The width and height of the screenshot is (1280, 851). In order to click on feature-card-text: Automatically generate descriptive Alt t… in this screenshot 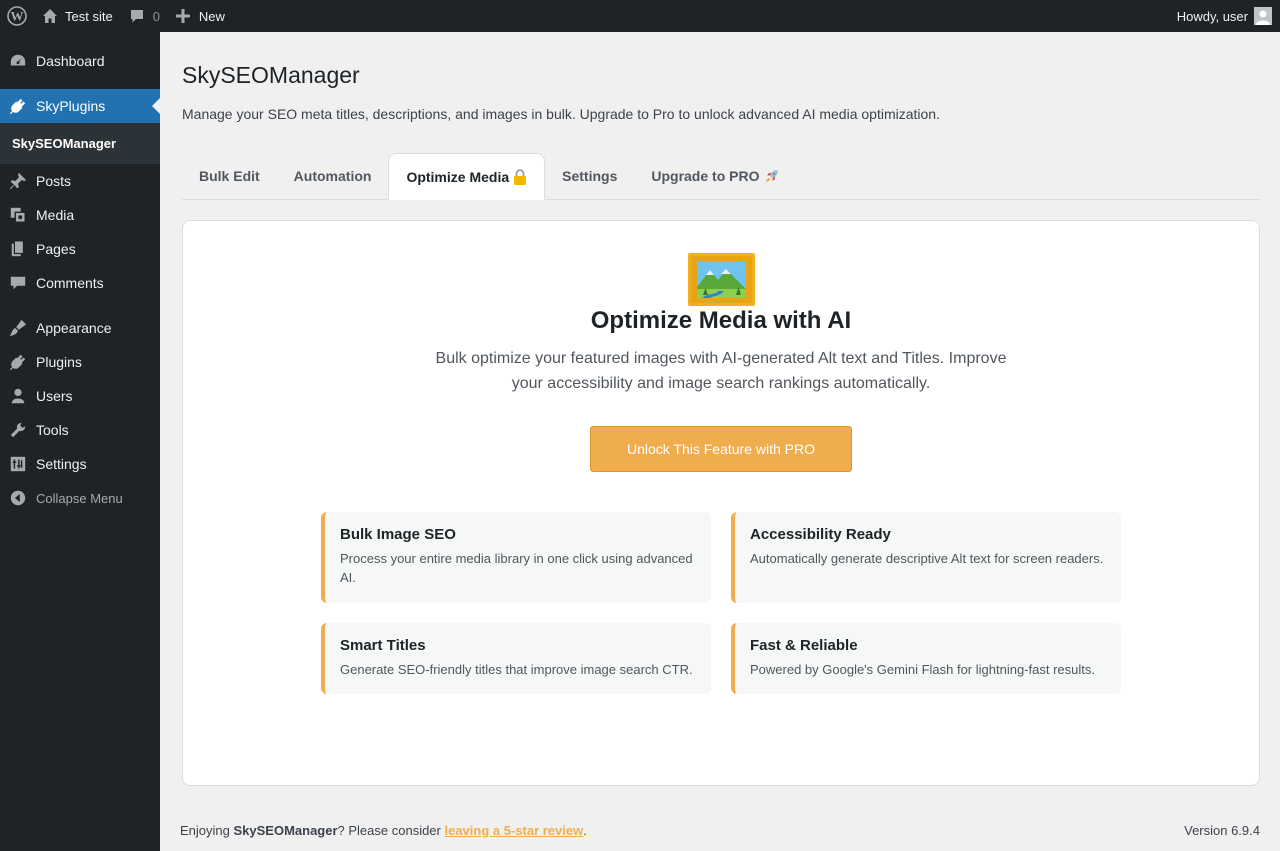, I will do `click(927, 558)`.